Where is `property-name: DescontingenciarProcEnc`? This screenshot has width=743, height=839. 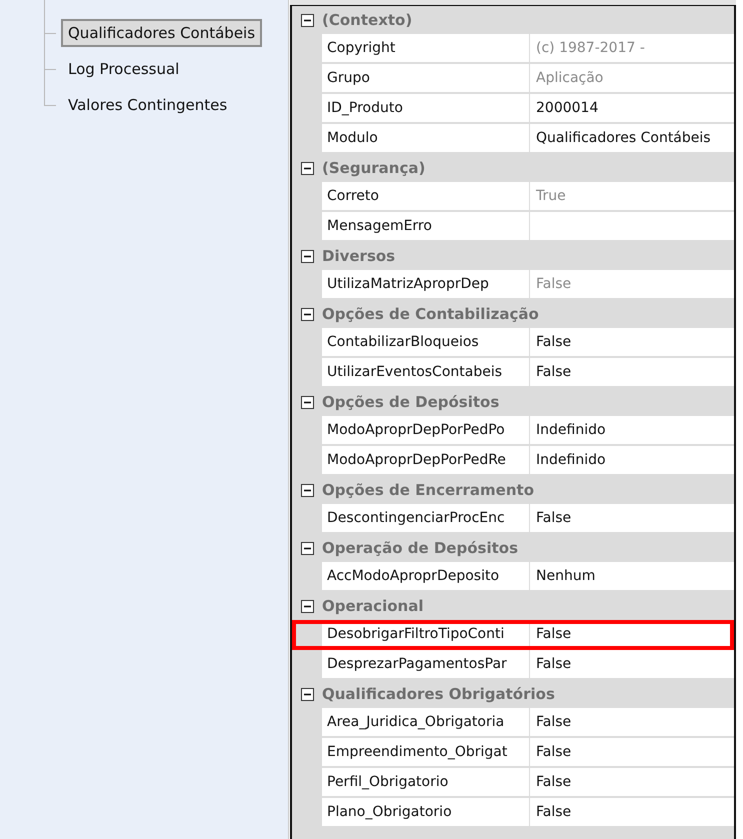 property-name: DescontingenciarProcEnc is located at coordinates (426, 518).